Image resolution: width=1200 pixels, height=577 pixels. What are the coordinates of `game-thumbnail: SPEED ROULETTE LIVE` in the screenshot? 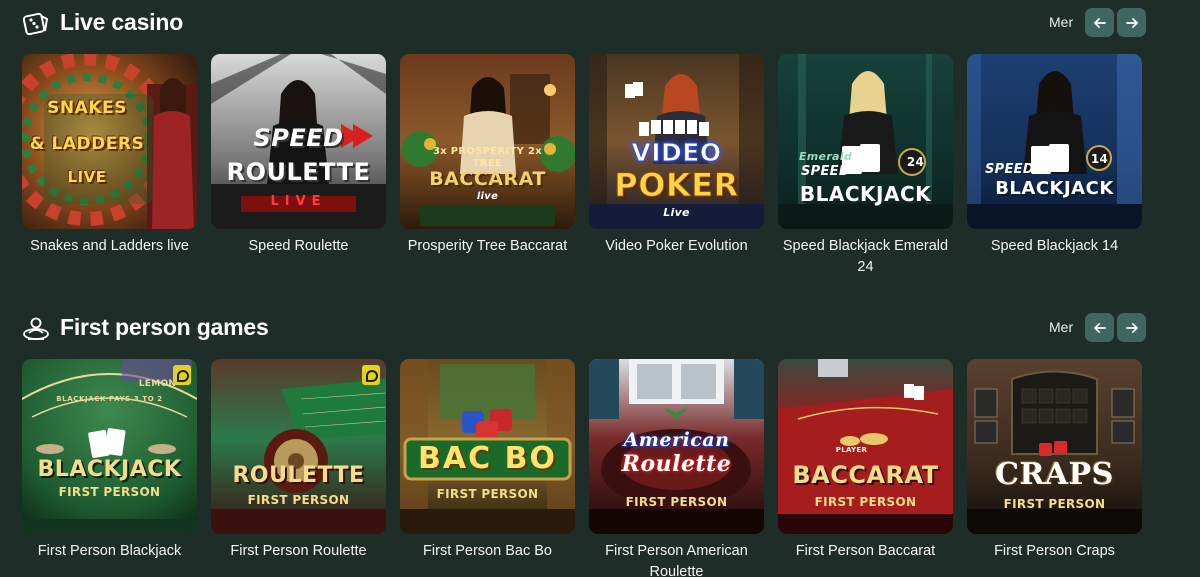 It's located at (298, 141).